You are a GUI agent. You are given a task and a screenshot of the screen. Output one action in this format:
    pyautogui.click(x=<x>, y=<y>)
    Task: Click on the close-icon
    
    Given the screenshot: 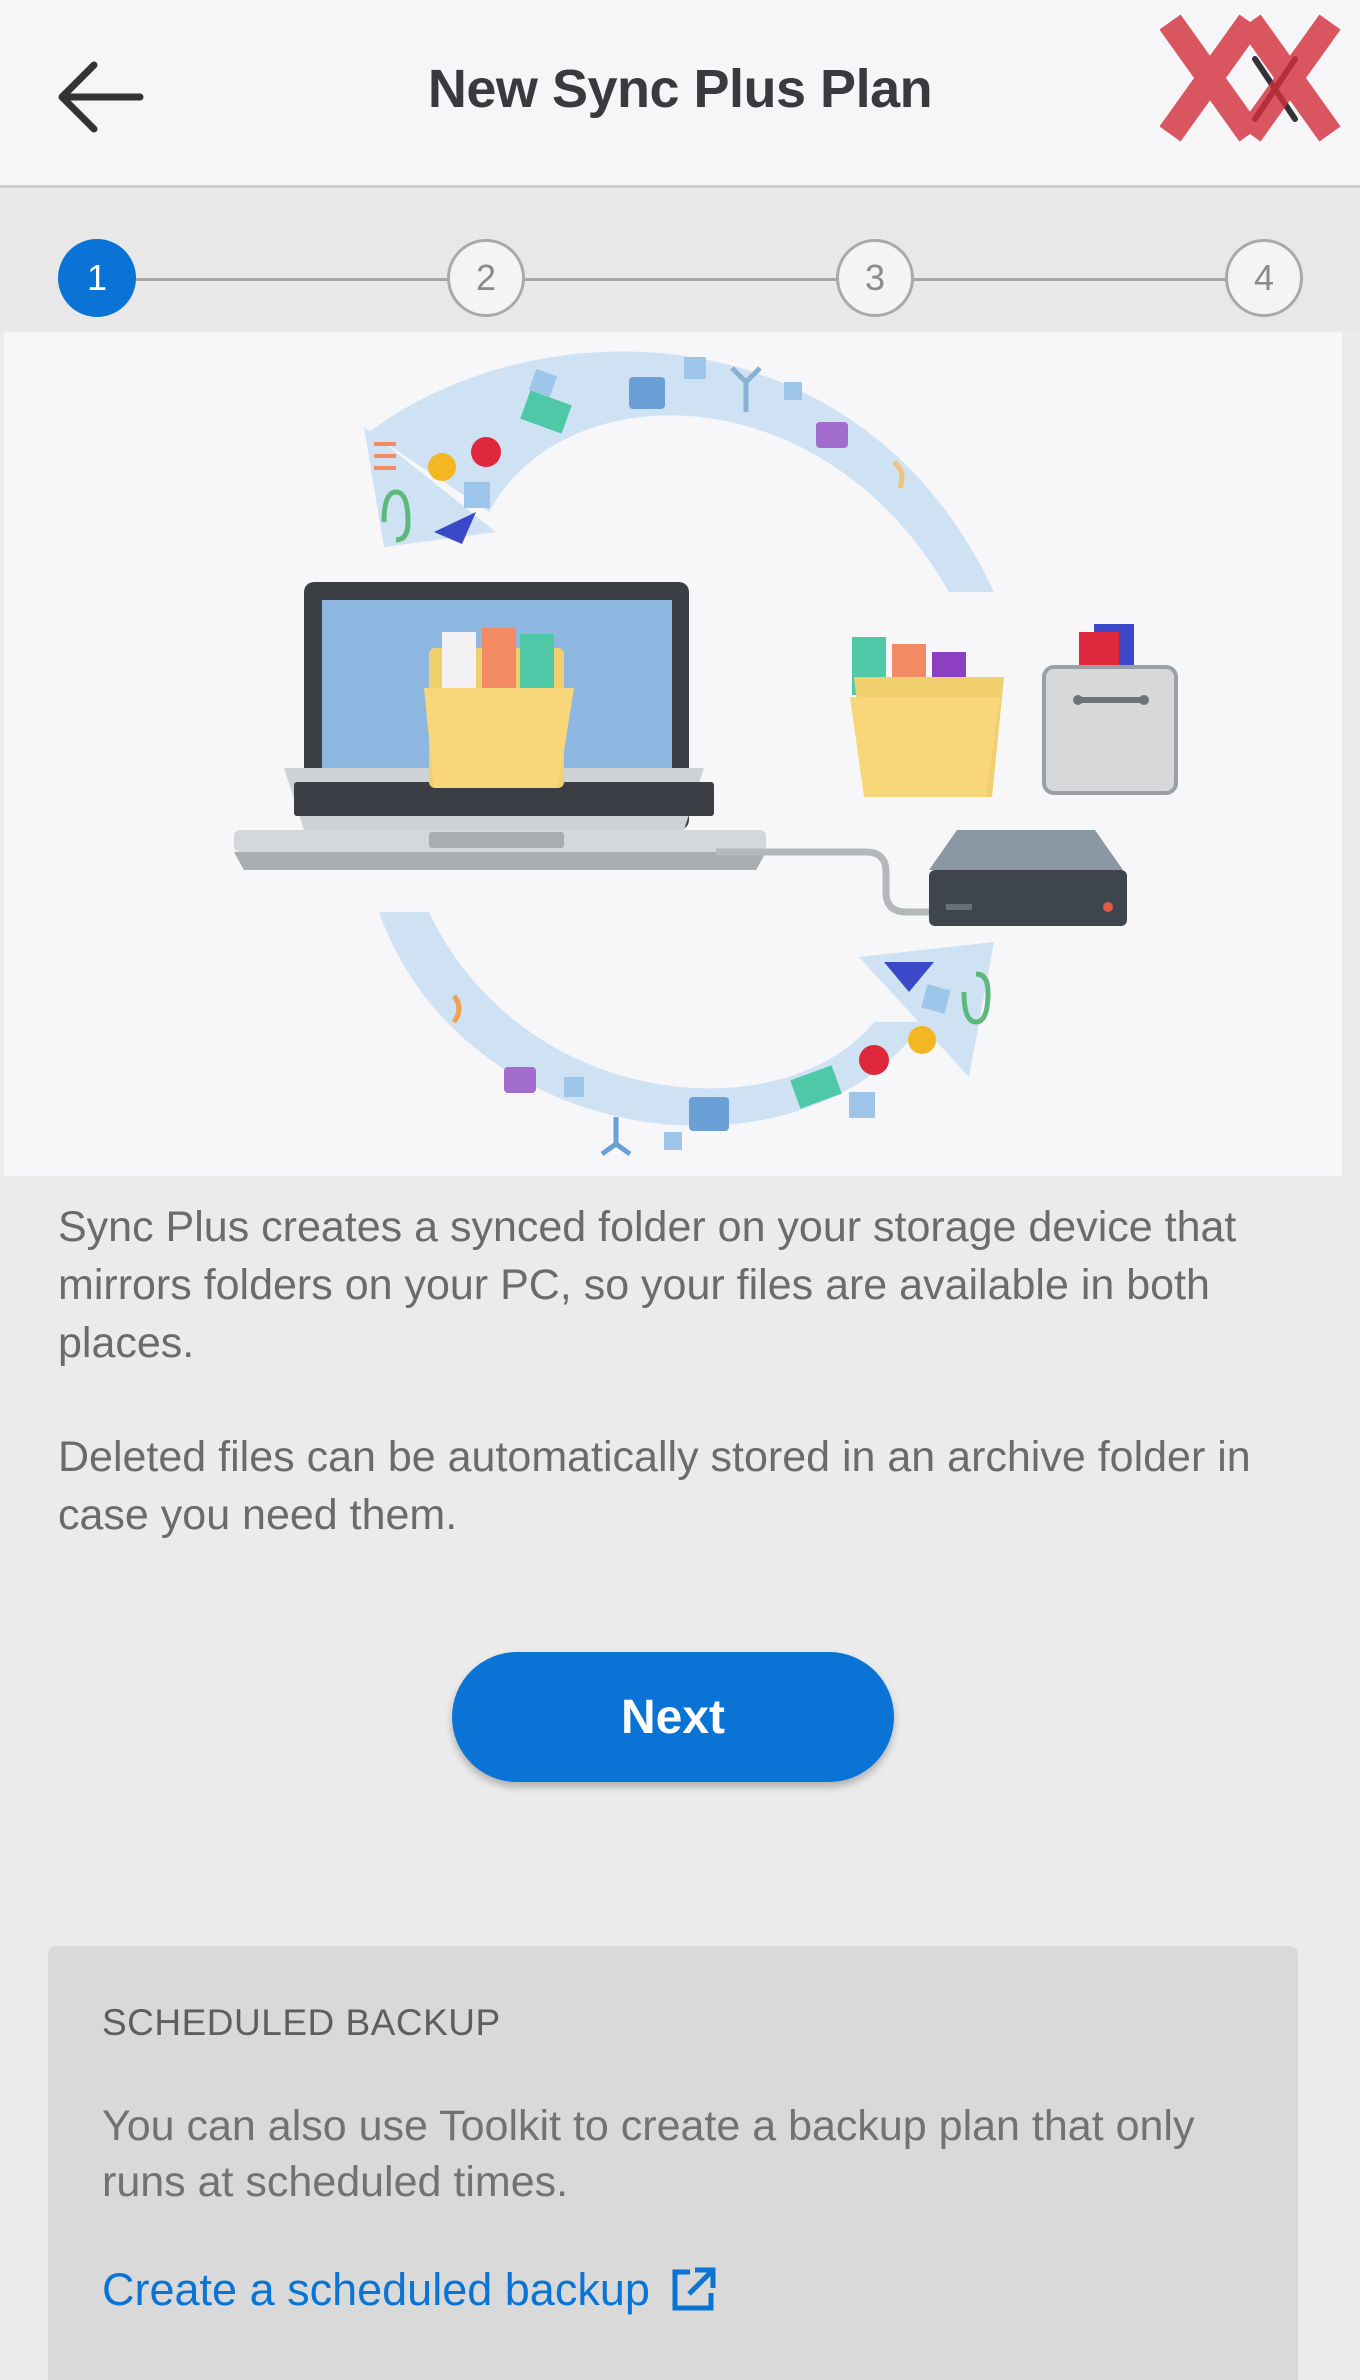 What is the action you would take?
    pyautogui.click(x=1250, y=78)
    